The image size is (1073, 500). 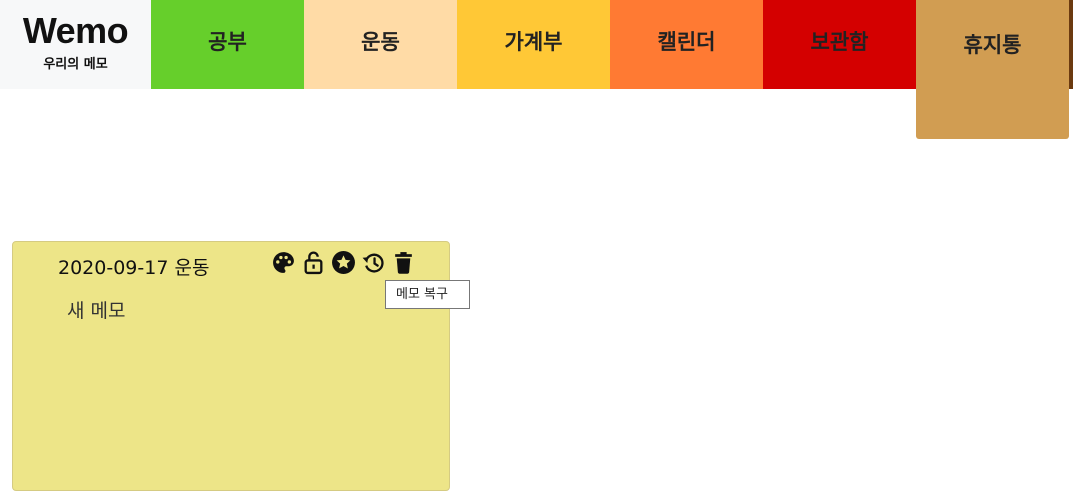 What do you see at coordinates (283, 262) in the screenshot?
I see `palette-icon` at bounding box center [283, 262].